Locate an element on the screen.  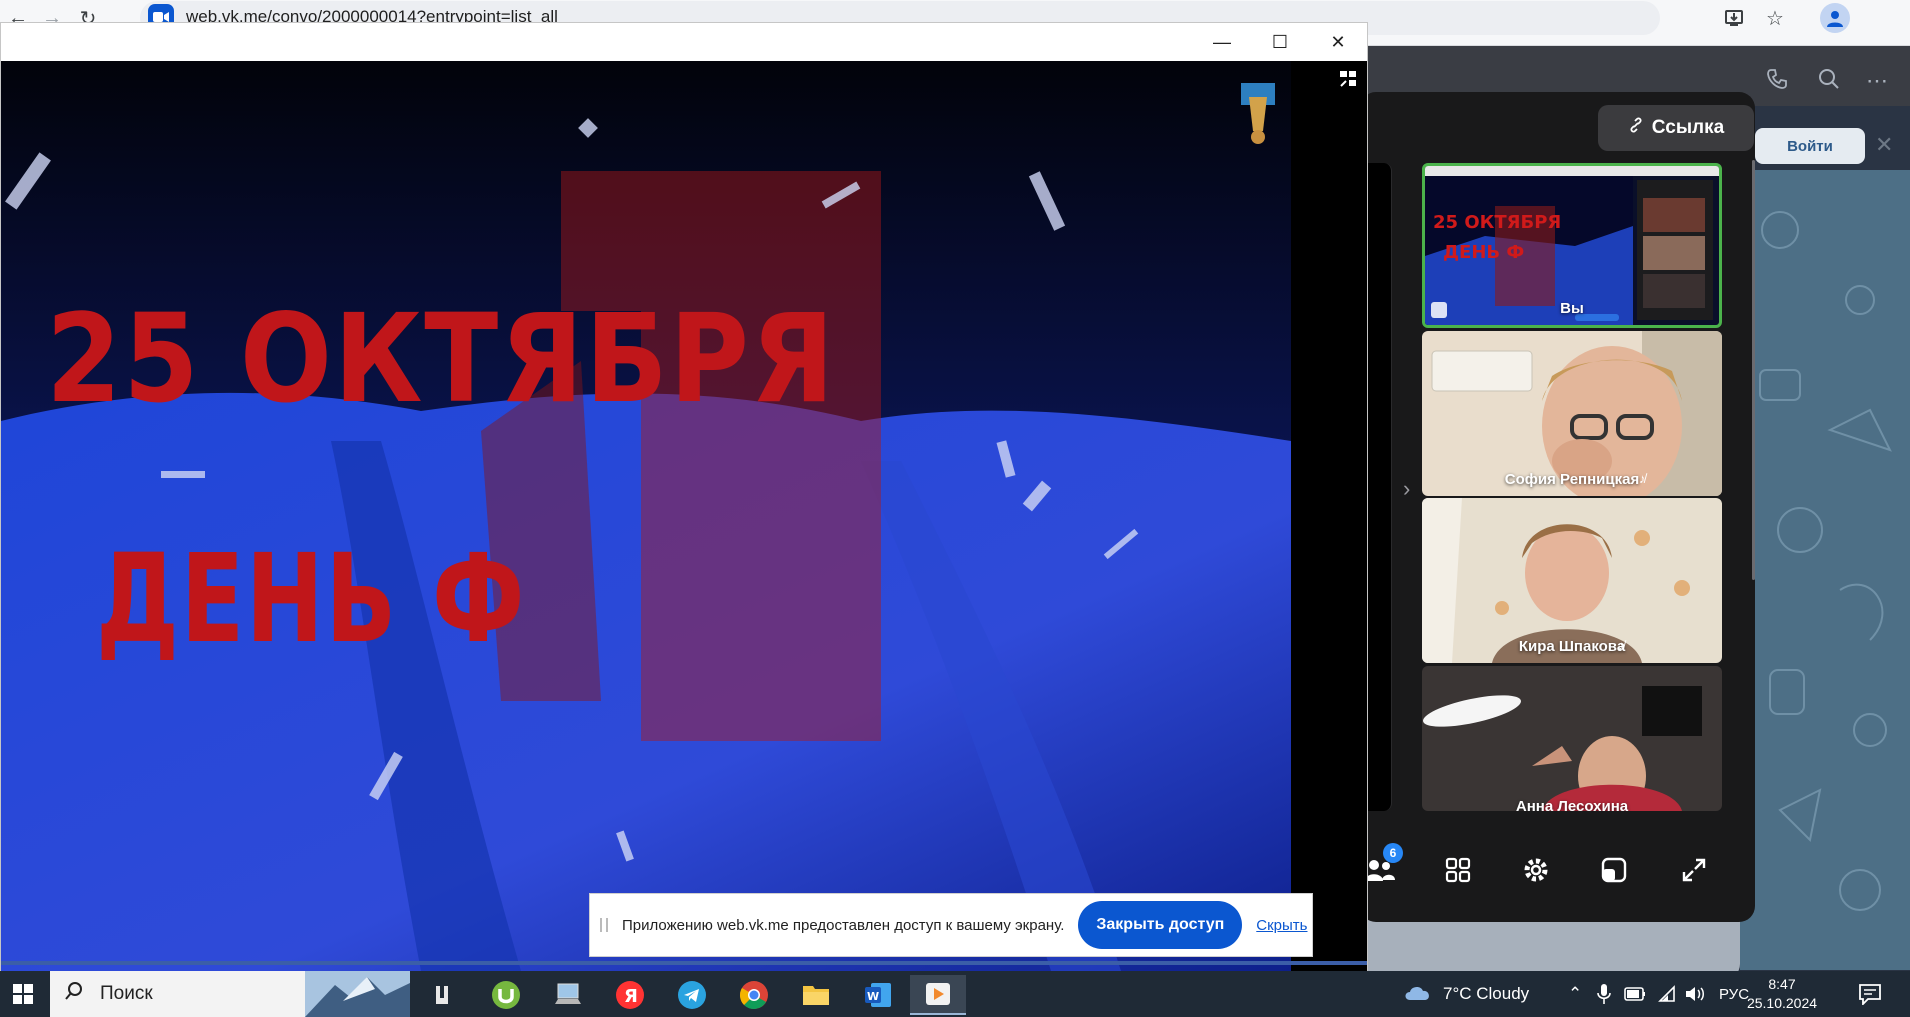
taskbar-search: Поиск is located at coordinates (230, 994).